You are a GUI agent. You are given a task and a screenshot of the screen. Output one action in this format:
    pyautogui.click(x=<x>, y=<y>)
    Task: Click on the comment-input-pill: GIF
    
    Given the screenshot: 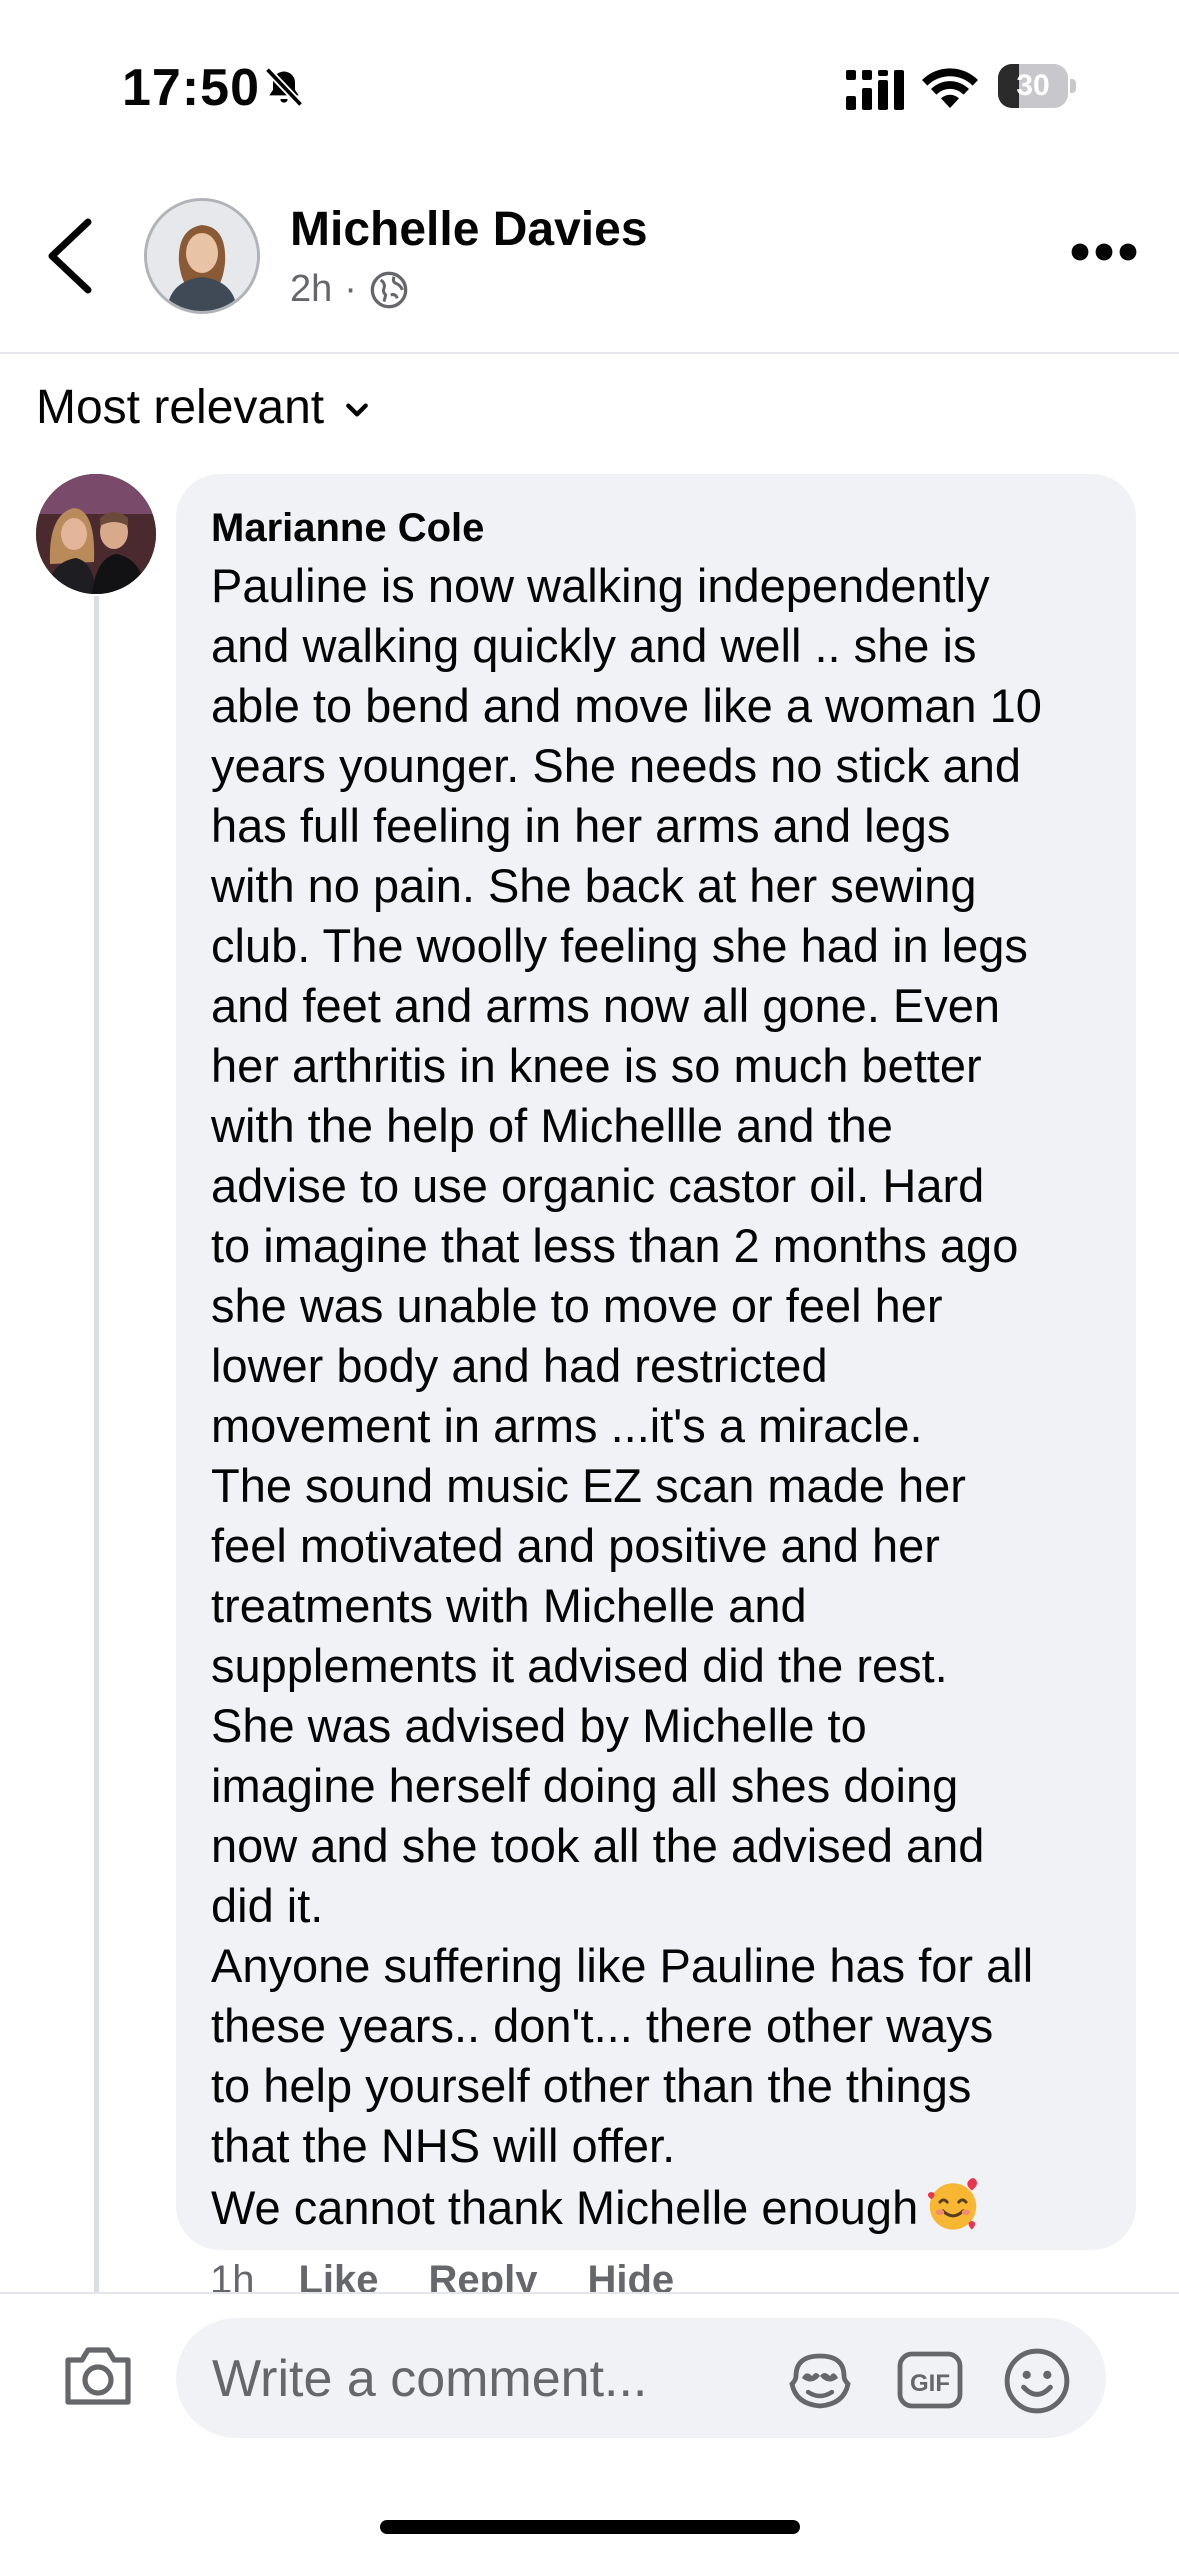 What is the action you would take?
    pyautogui.click(x=641, y=2379)
    